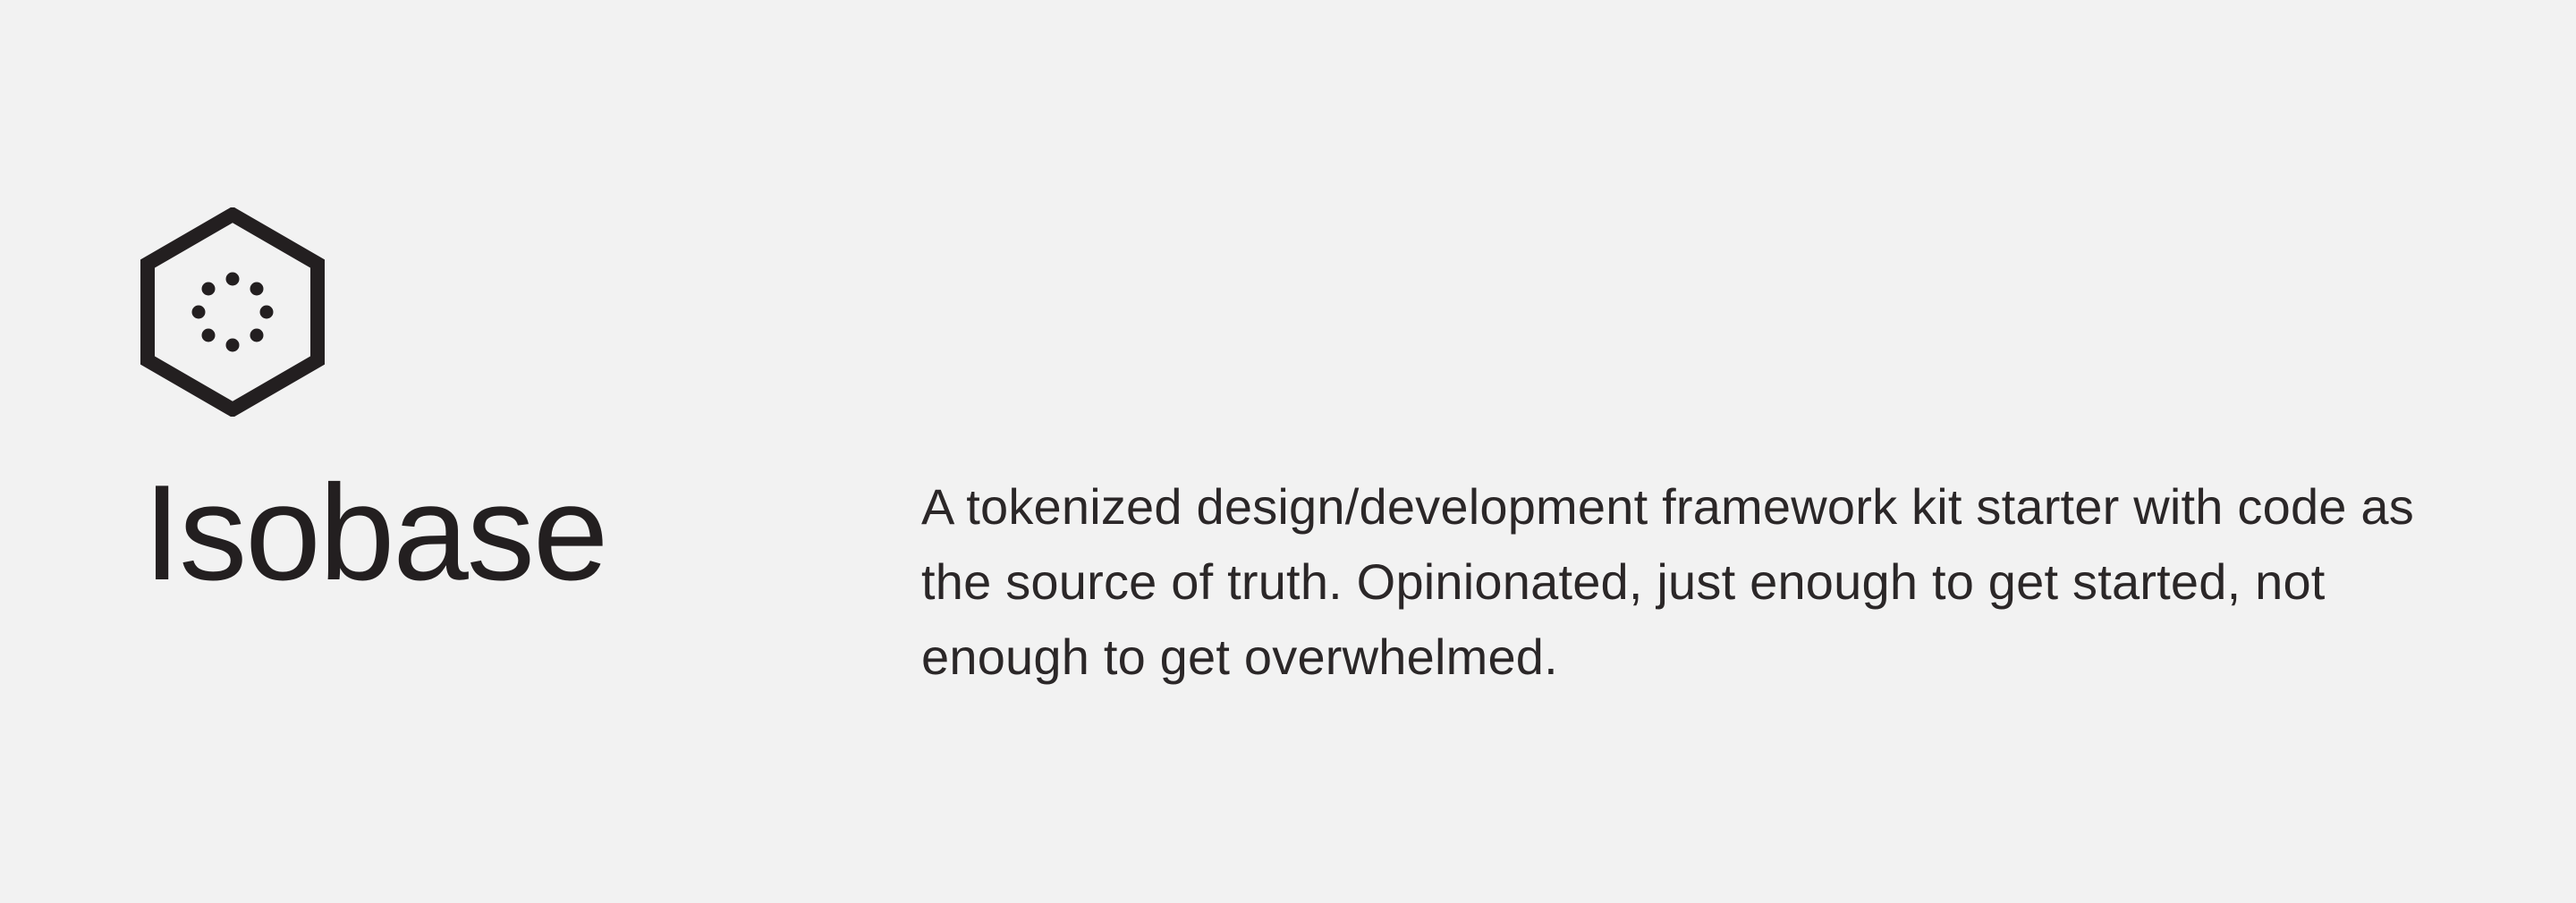  What do you see at coordinates (232, 312) in the screenshot?
I see `hexagon-dots-icon` at bounding box center [232, 312].